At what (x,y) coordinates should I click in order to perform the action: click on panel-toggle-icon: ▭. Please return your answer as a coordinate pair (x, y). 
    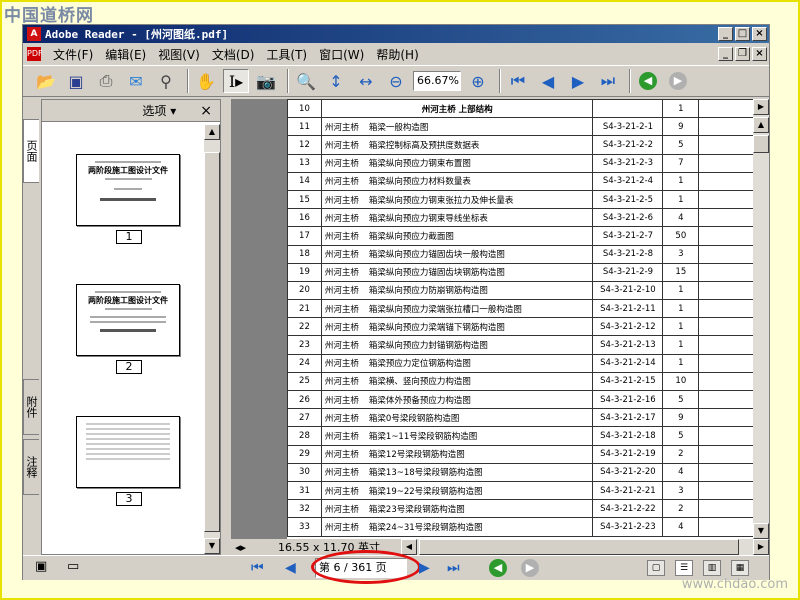
    Looking at the image, I should click on (73, 566).